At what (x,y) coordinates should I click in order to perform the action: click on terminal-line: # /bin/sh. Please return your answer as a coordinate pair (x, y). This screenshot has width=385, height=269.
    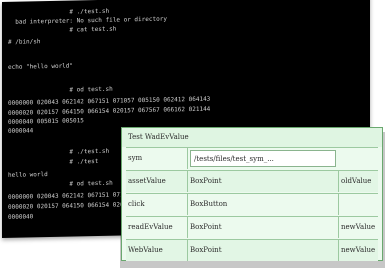
    Looking at the image, I should click on (24, 42).